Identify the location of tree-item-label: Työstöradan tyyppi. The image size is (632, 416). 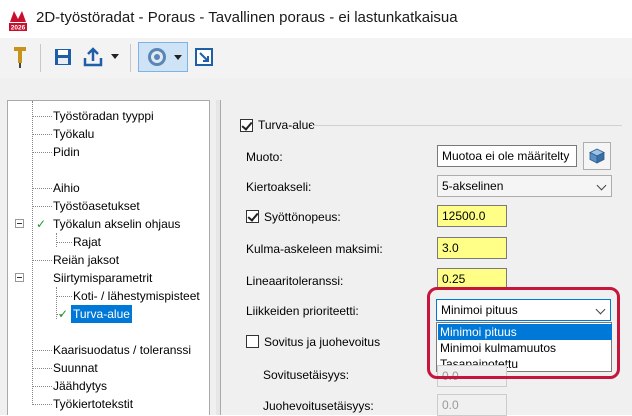
(103, 116).